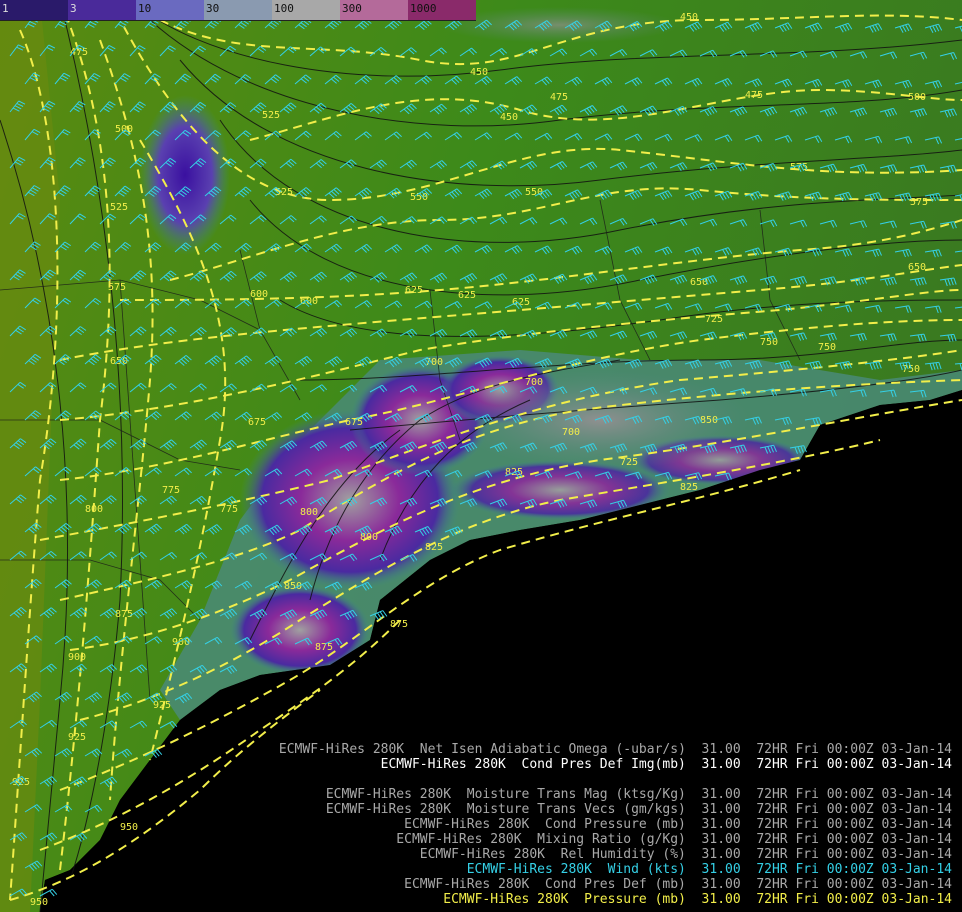  I want to click on color-scale-label: 10, so click(145, 8).